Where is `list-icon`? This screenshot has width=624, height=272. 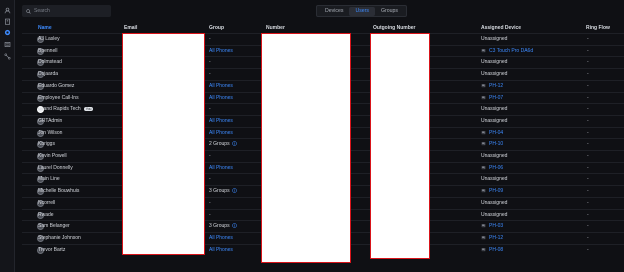
list-icon is located at coordinates (7, 44).